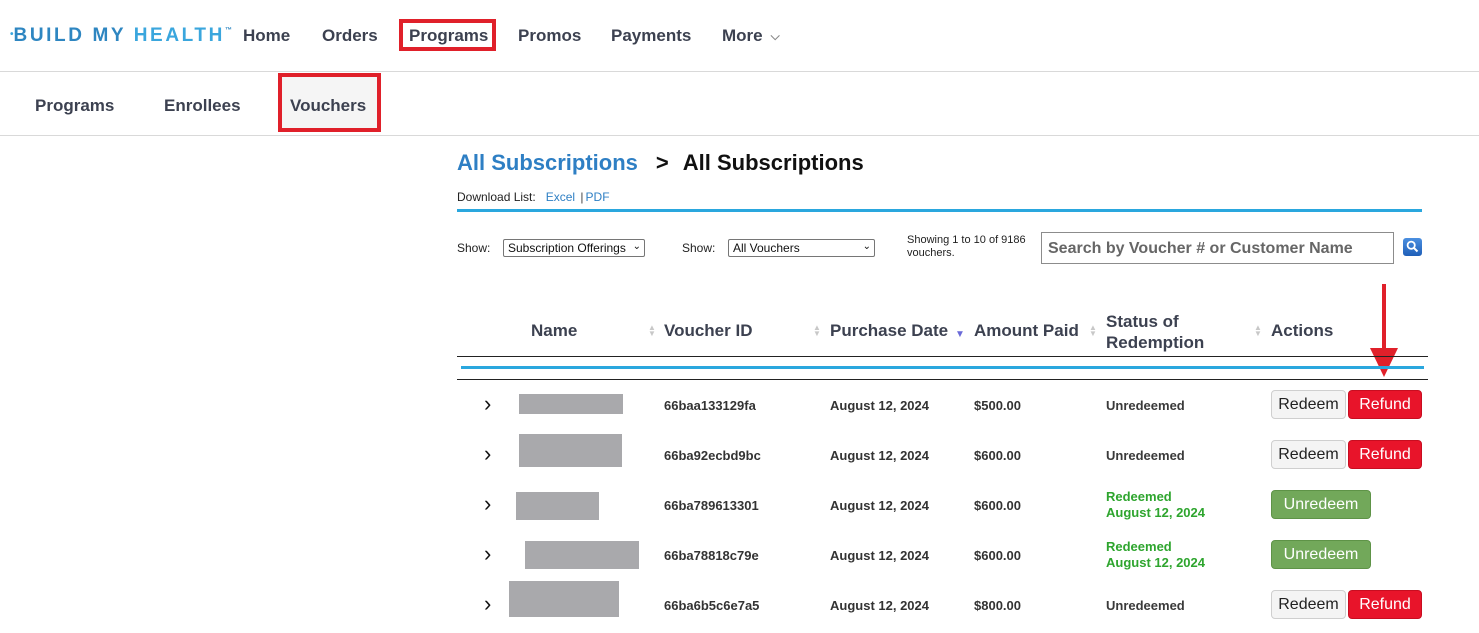 Image resolution: width=1479 pixels, height=633 pixels. Describe the element at coordinates (1155, 342) in the screenshot. I see `column-header-status-line2: Redemption` at that location.